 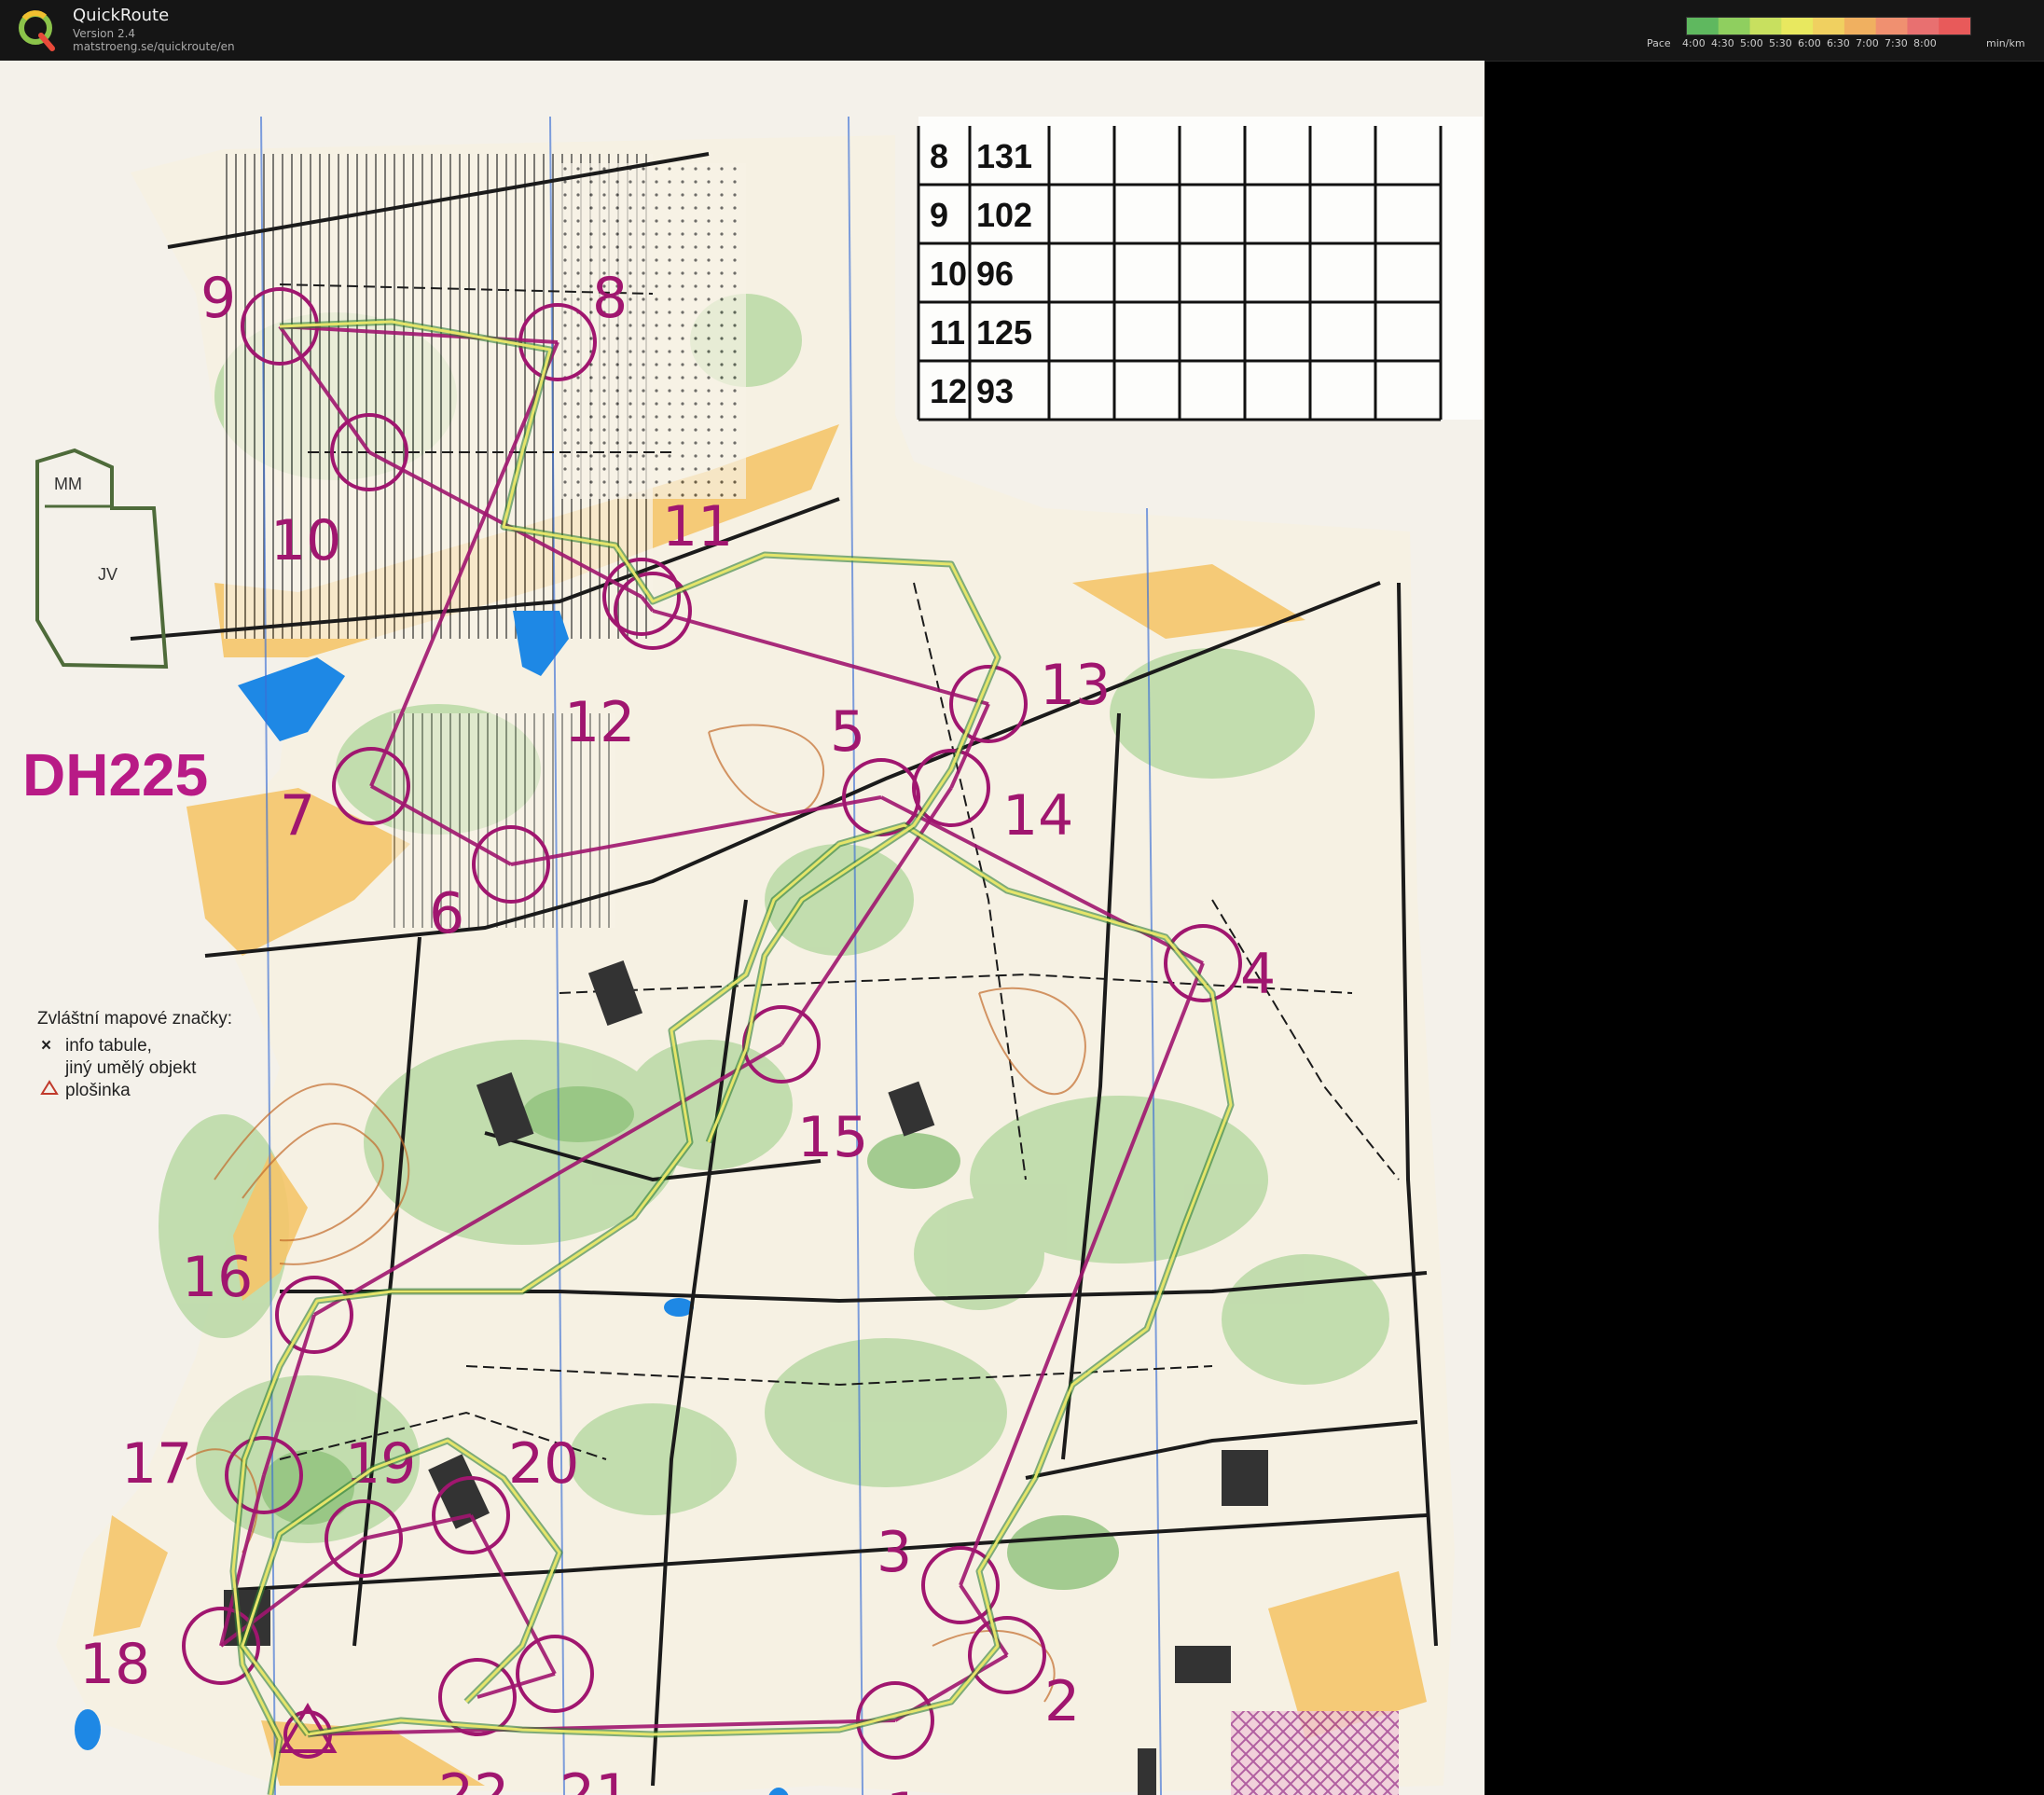 What do you see at coordinates (1075, 685) in the screenshot?
I see `control-label: 13` at bounding box center [1075, 685].